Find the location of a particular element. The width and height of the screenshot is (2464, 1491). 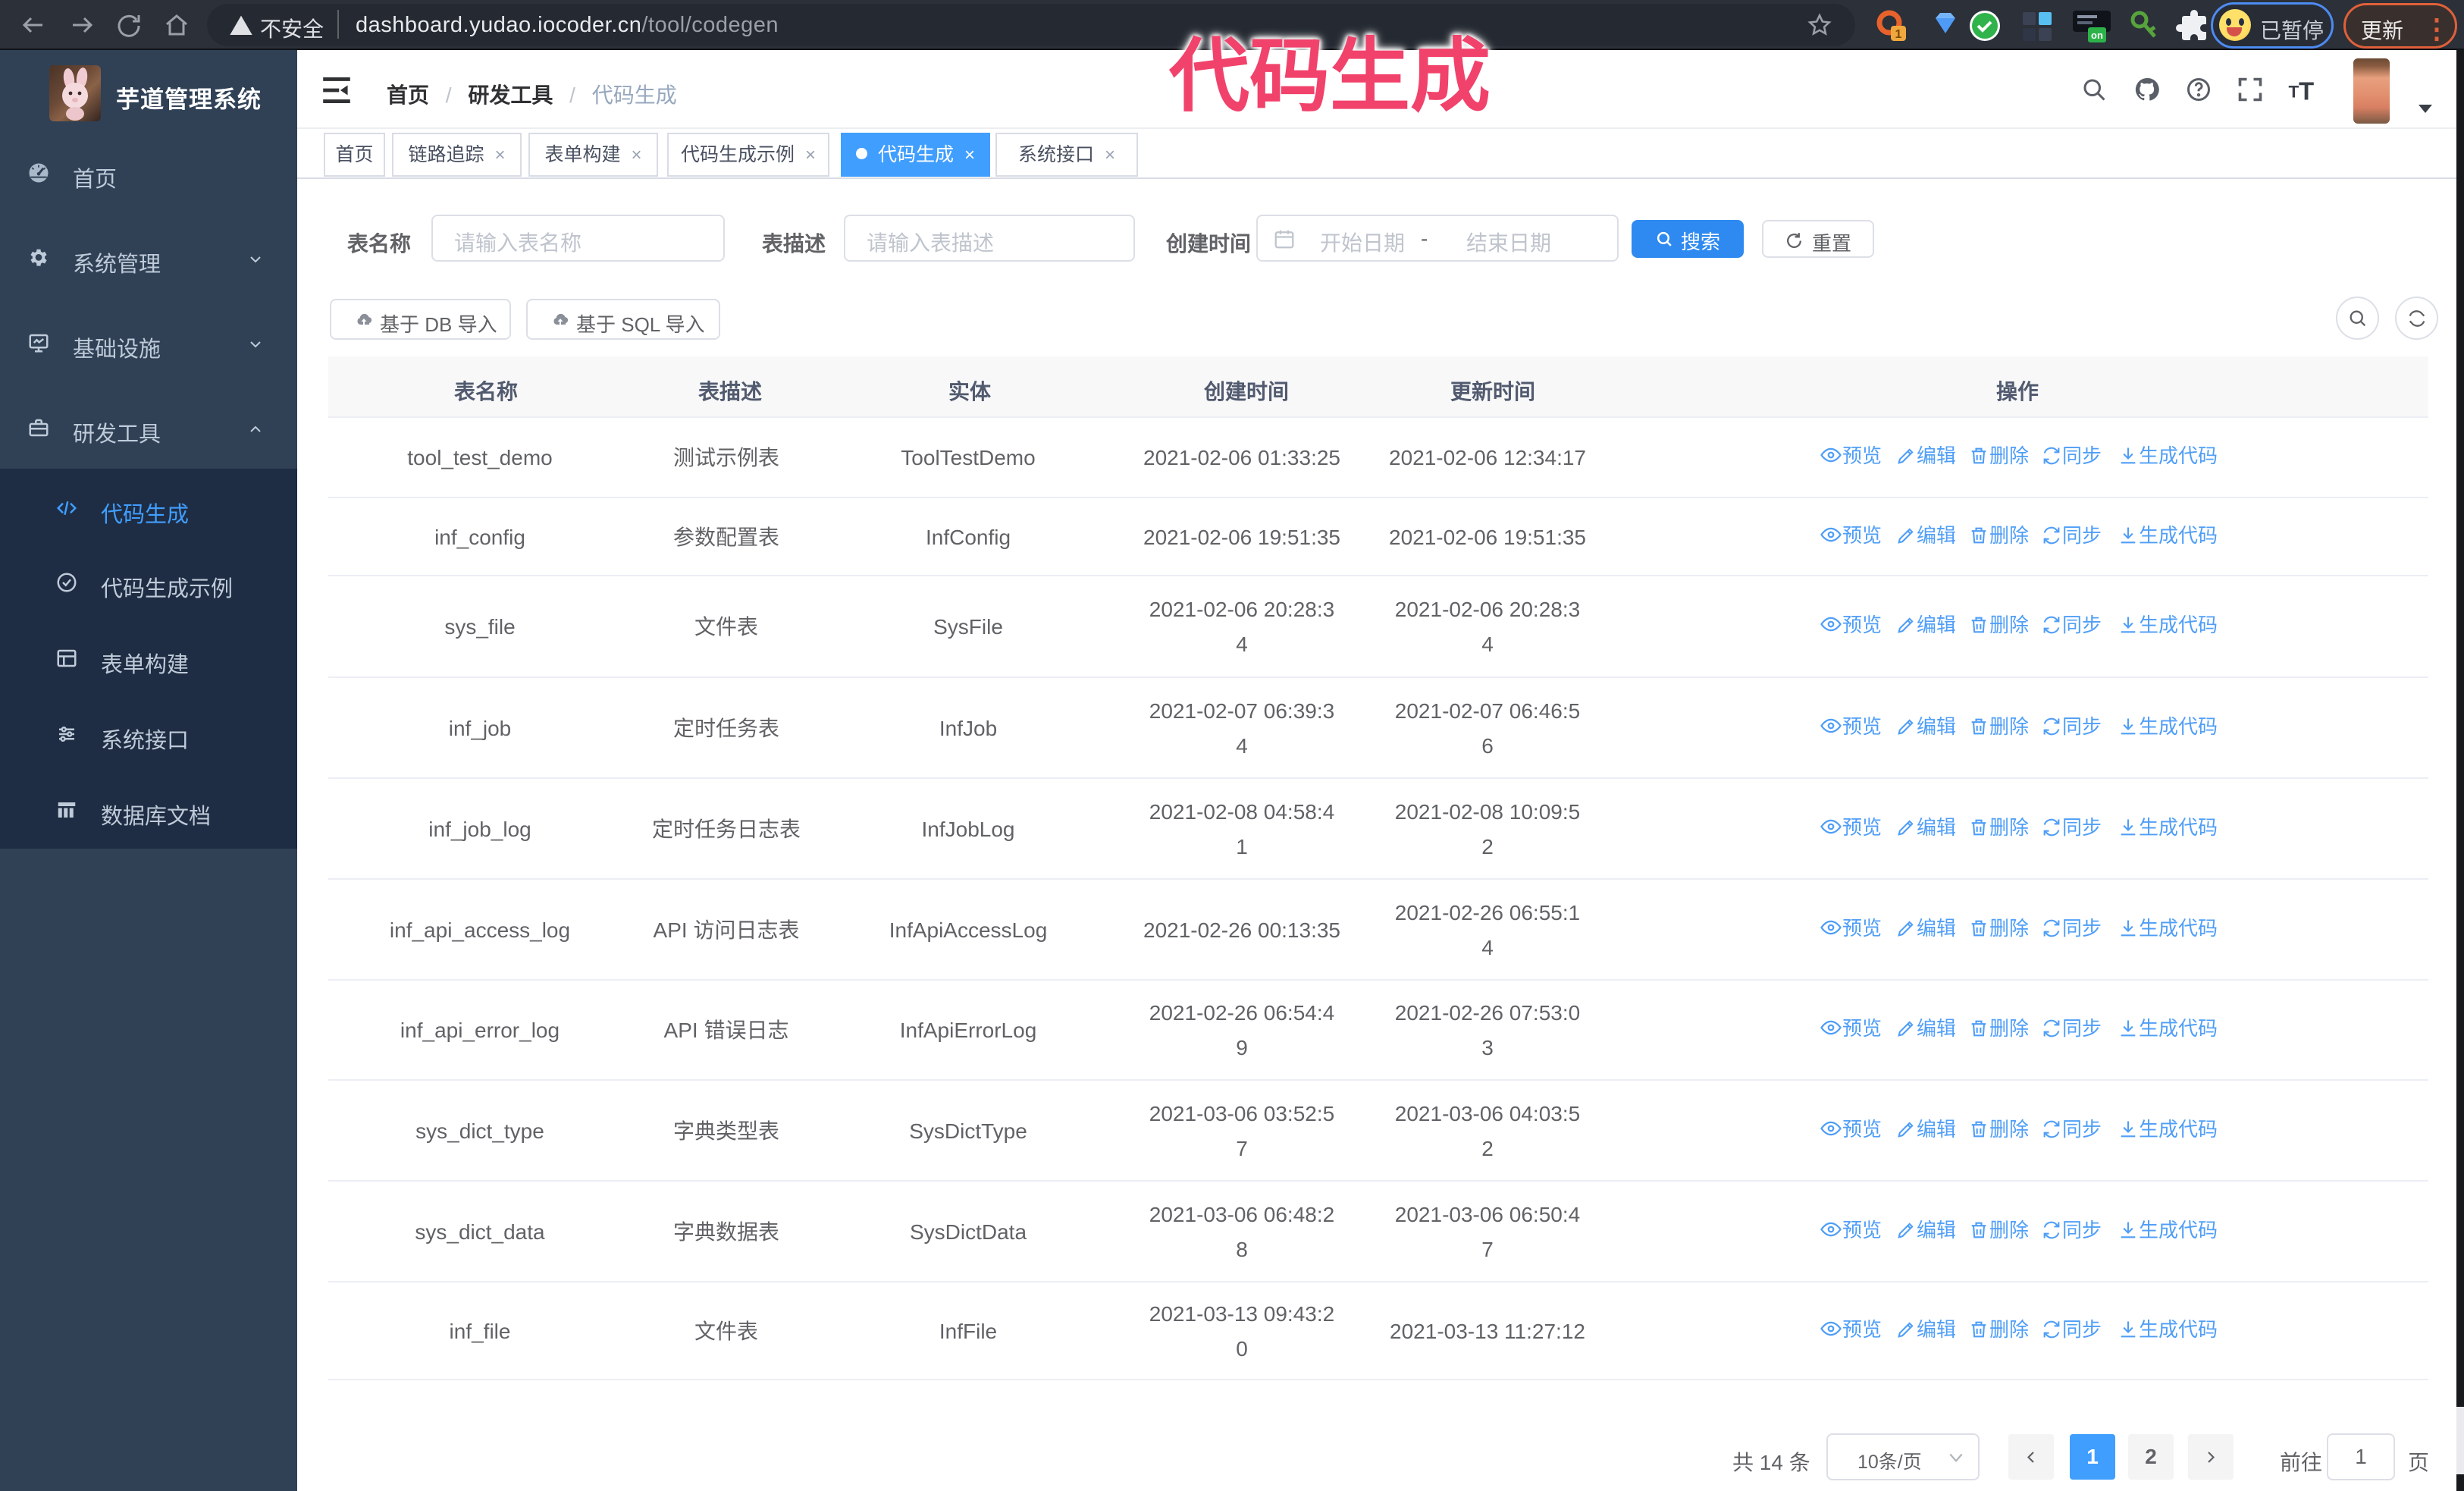

svg-text: on is located at coordinates (2097, 35).